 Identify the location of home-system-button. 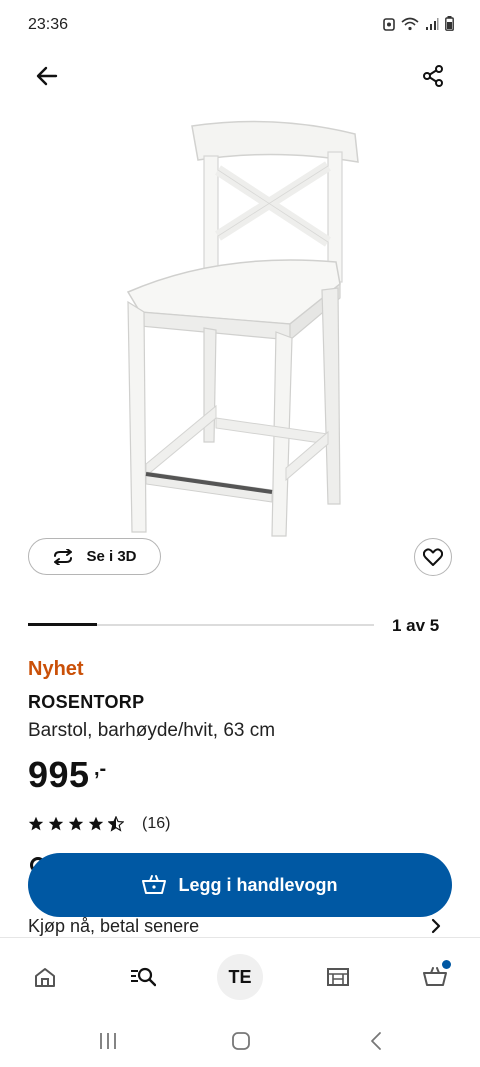
(241, 1041).